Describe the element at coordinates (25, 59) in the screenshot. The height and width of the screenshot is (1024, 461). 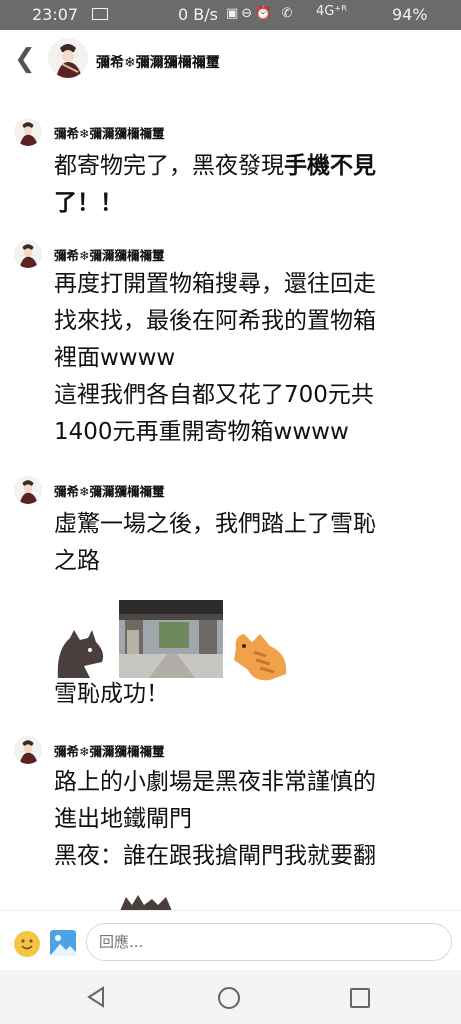
I see `back-icon: ❮` at that location.